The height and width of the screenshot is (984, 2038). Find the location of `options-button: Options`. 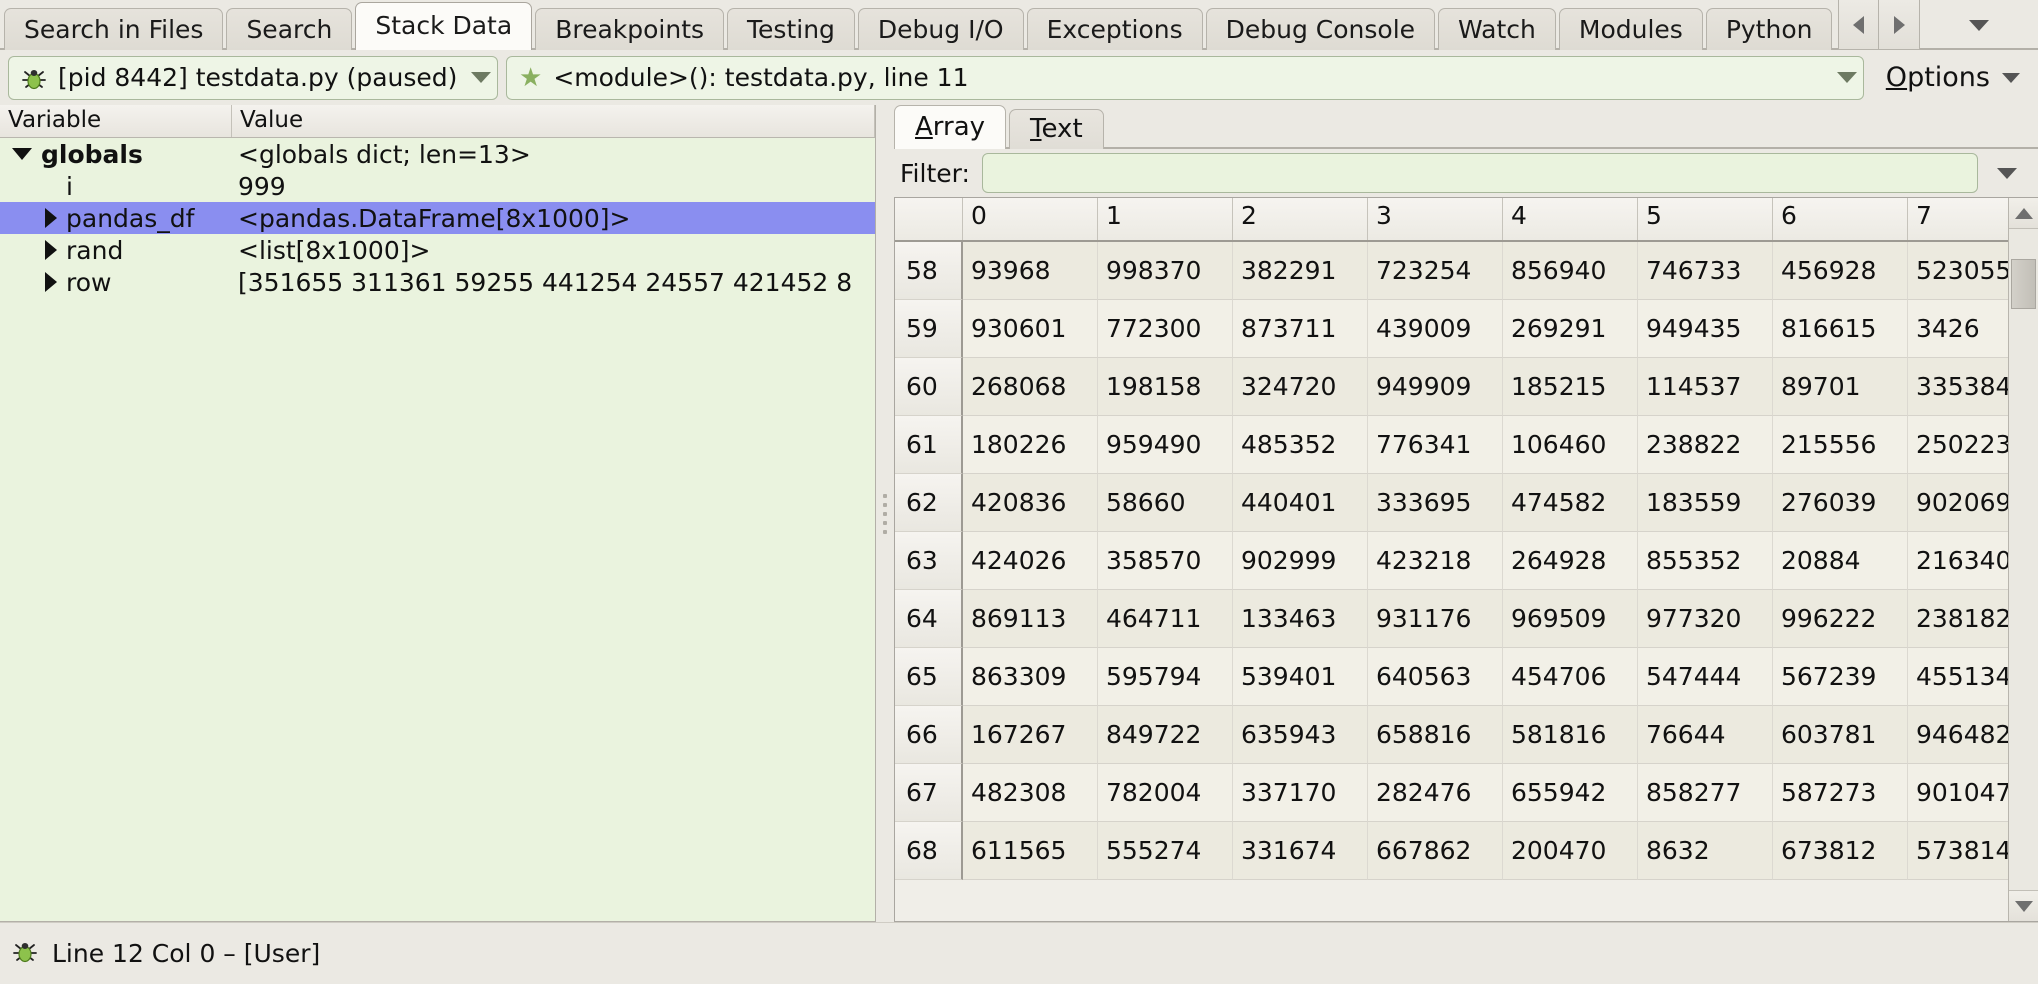

options-button: Options is located at coordinates (1951, 78).